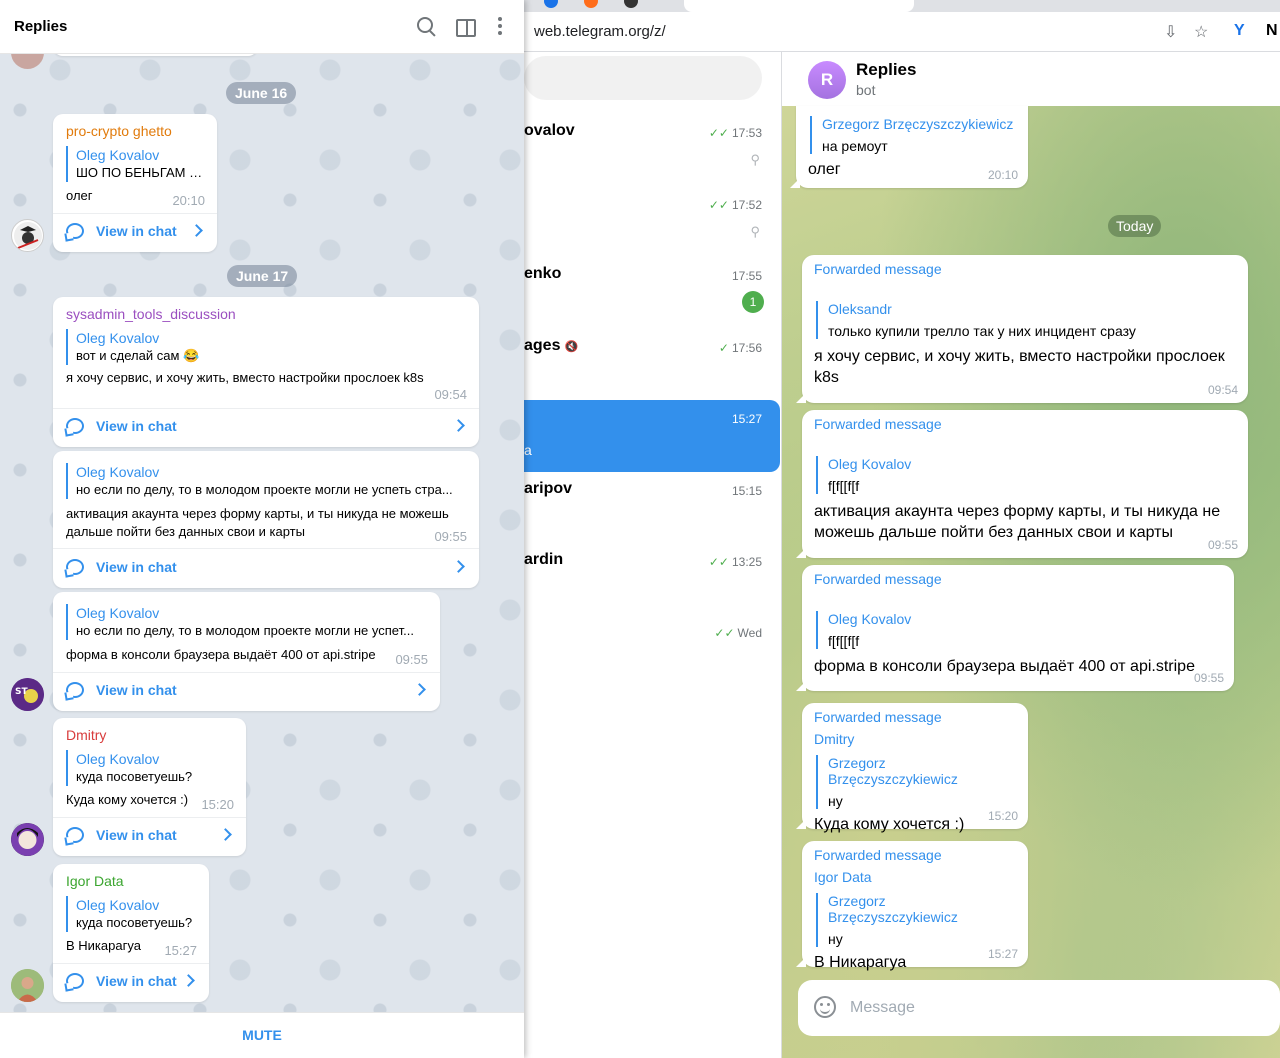 This screenshot has width=1280, height=1058. What do you see at coordinates (652, 365) in the screenshot?
I see `chat-item: ages 🔇 ✓ 17:56` at bounding box center [652, 365].